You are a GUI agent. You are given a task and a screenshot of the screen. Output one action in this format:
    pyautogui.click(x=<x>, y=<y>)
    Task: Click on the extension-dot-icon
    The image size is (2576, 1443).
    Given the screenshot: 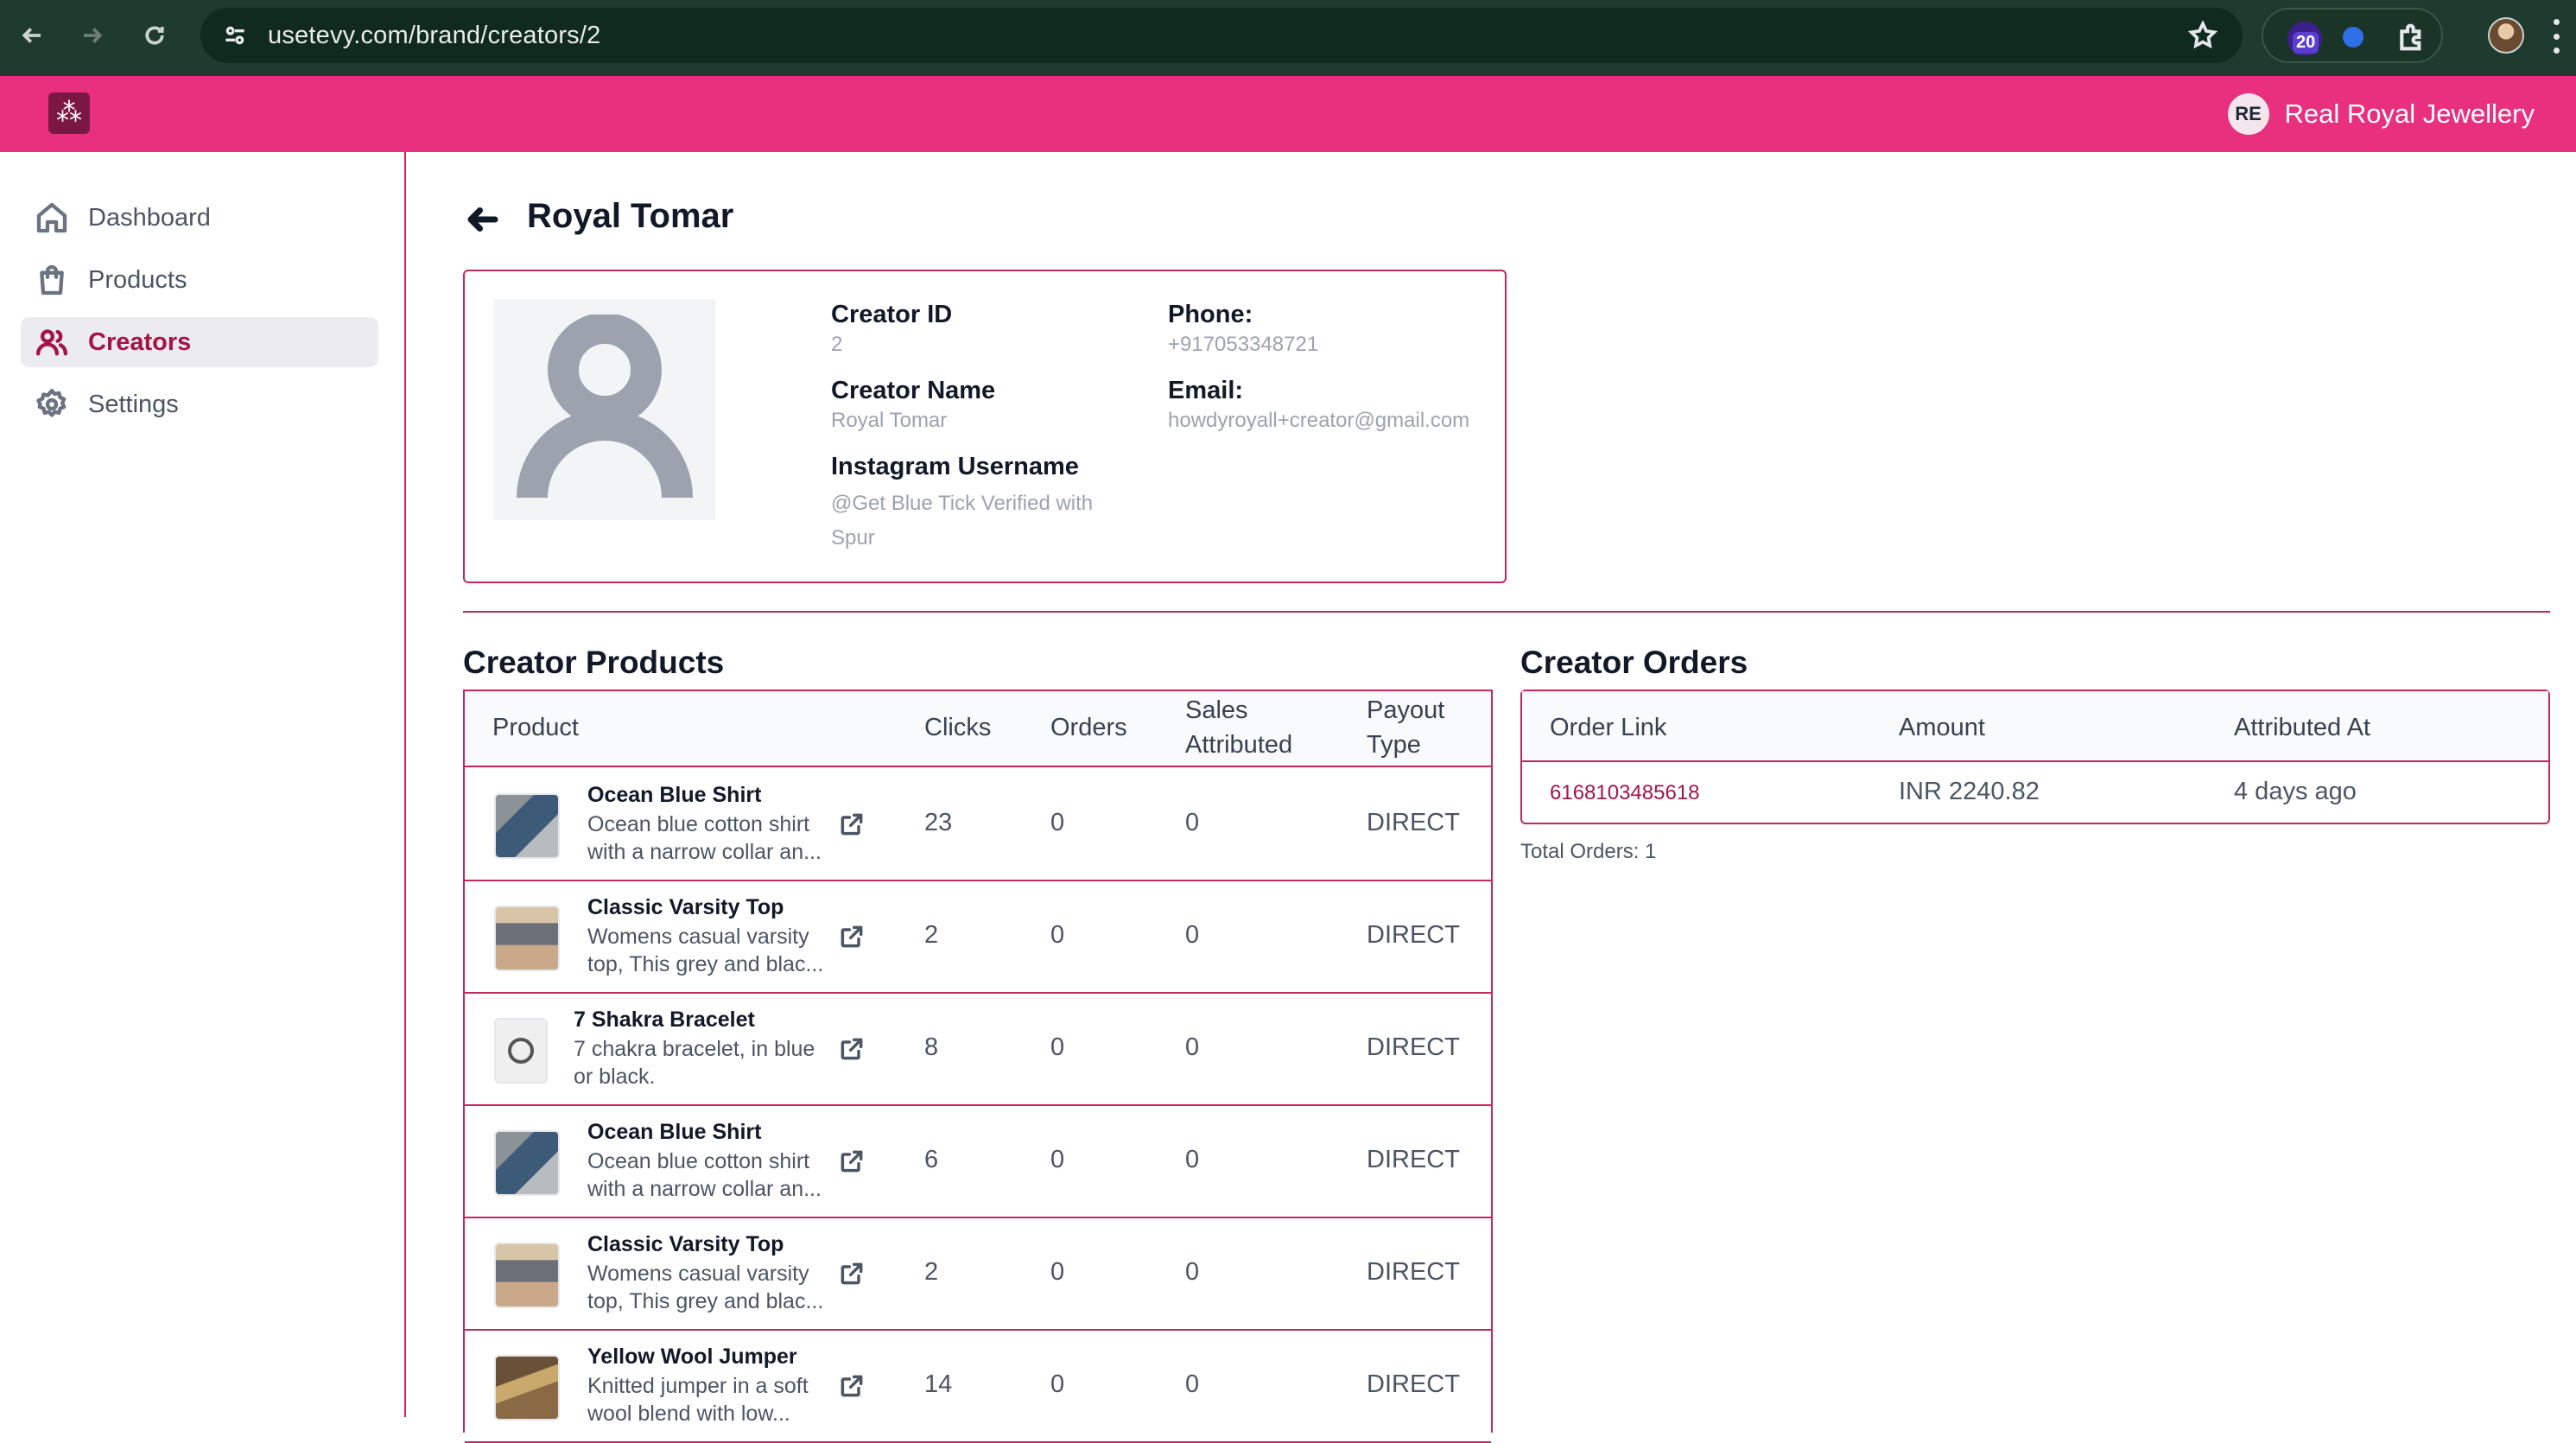 What is the action you would take?
    pyautogui.click(x=2353, y=37)
    